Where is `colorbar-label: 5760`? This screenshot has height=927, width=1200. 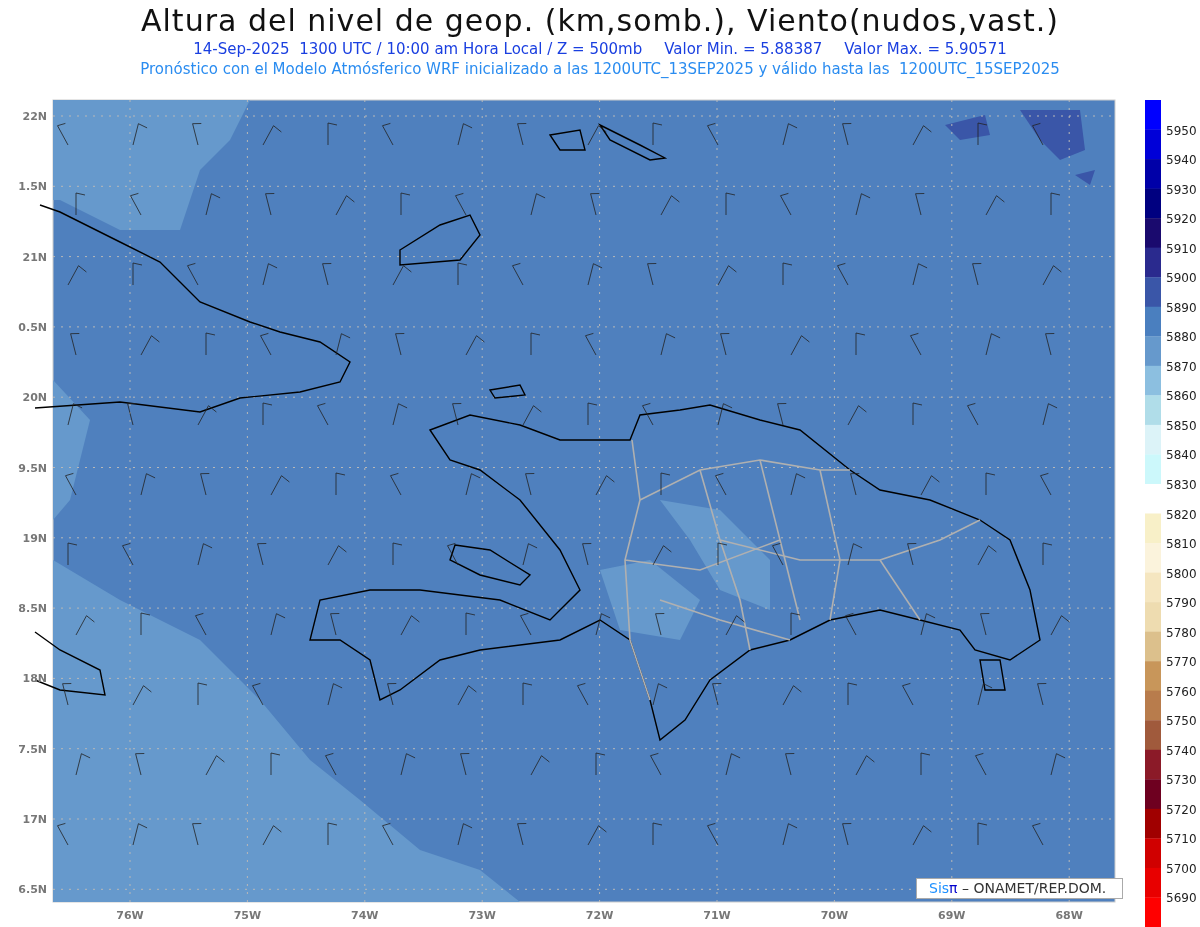
colorbar-label: 5760 is located at coordinates (1181, 691).